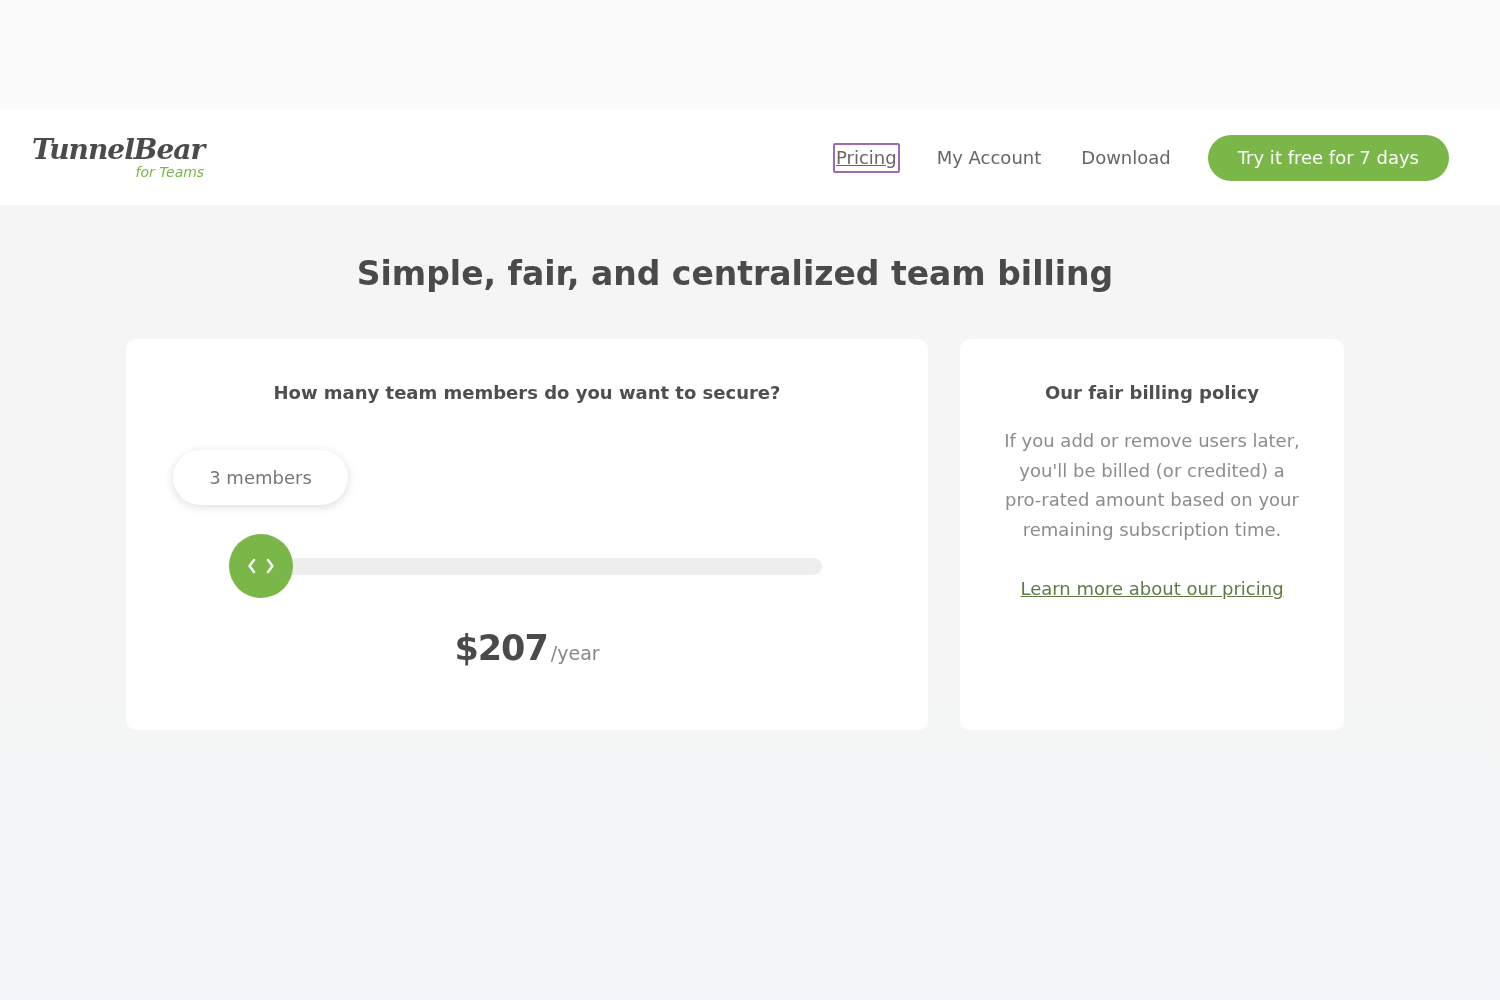  I want to click on members-question: How many team members do you want to secure?, so click(527, 393).